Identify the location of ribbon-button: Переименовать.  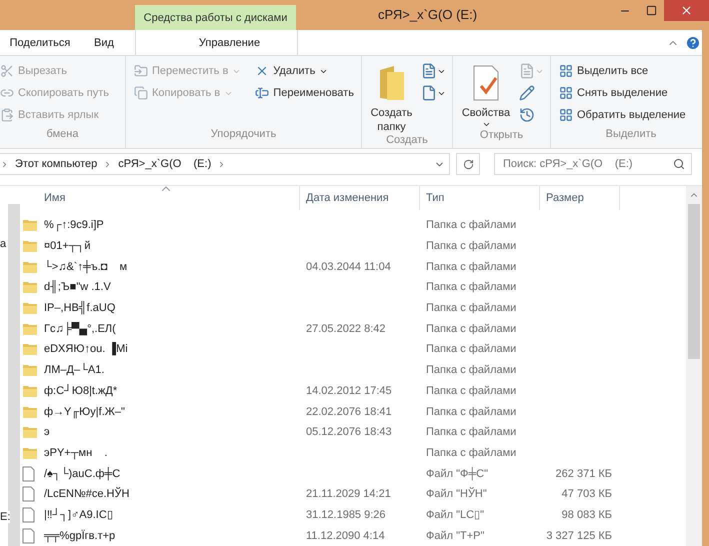
(304, 93).